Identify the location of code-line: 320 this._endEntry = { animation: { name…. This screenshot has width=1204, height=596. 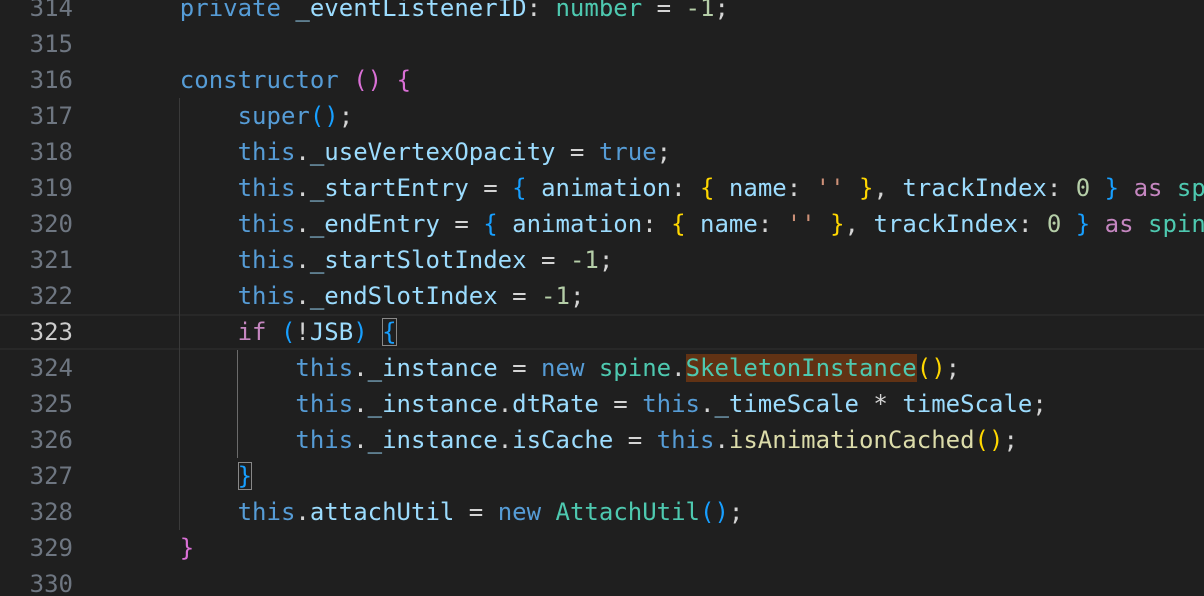
(602, 224).